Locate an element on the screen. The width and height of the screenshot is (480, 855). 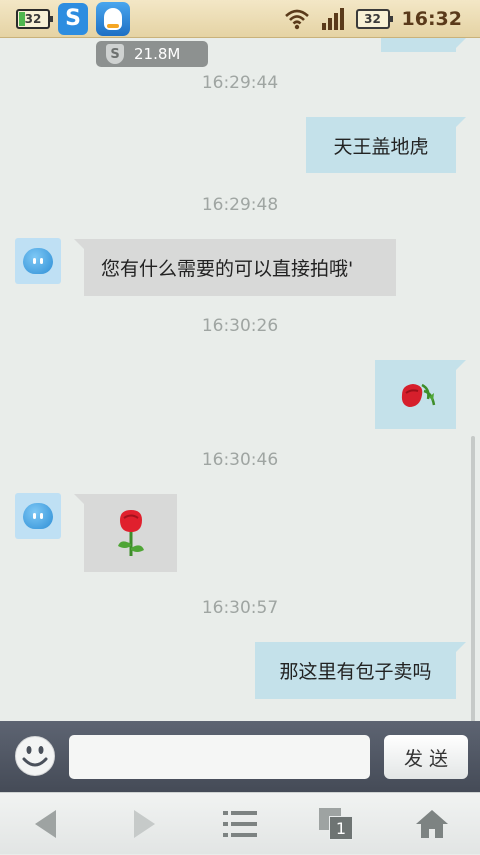
message-bubble-outgoing: 那这里有包子卖吗 is located at coordinates (360, 670).